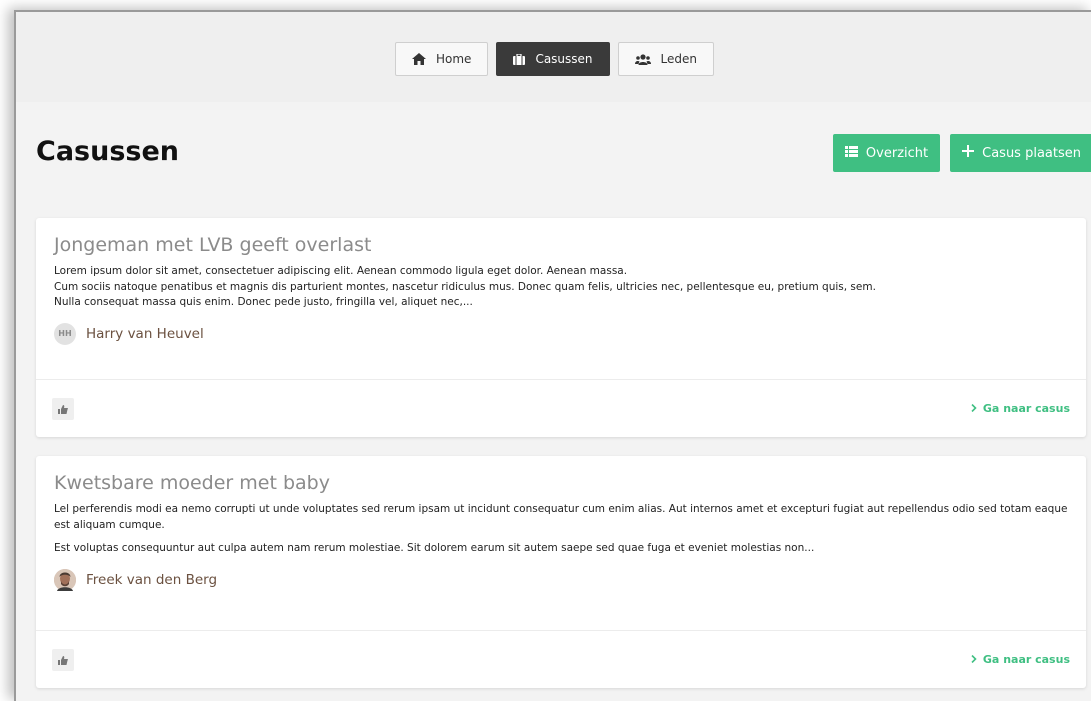 This screenshot has width=1091, height=701. I want to click on add-case-button: Casus plaatsen, so click(1020, 153).